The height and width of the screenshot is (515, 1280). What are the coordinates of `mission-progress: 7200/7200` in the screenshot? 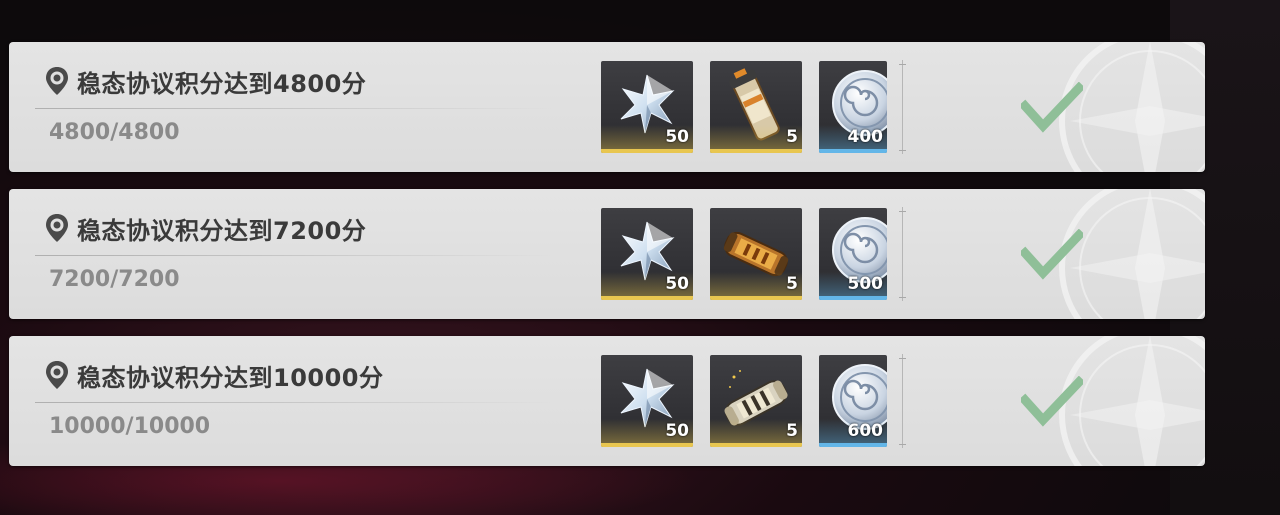 It's located at (114, 279).